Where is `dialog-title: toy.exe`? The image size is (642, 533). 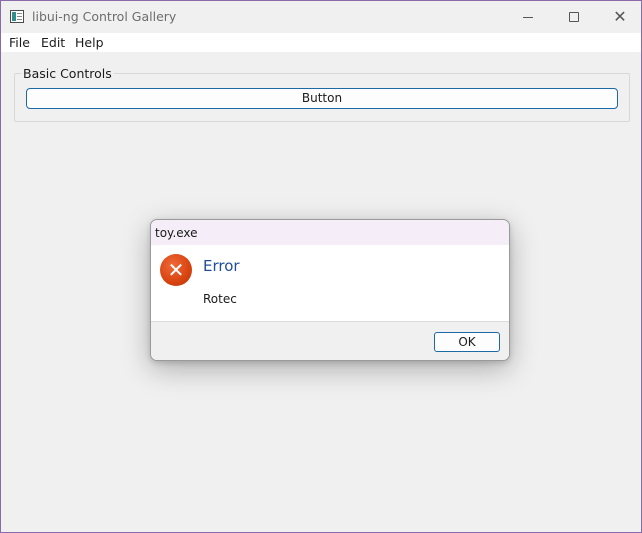
dialog-title: toy.exe is located at coordinates (176, 233).